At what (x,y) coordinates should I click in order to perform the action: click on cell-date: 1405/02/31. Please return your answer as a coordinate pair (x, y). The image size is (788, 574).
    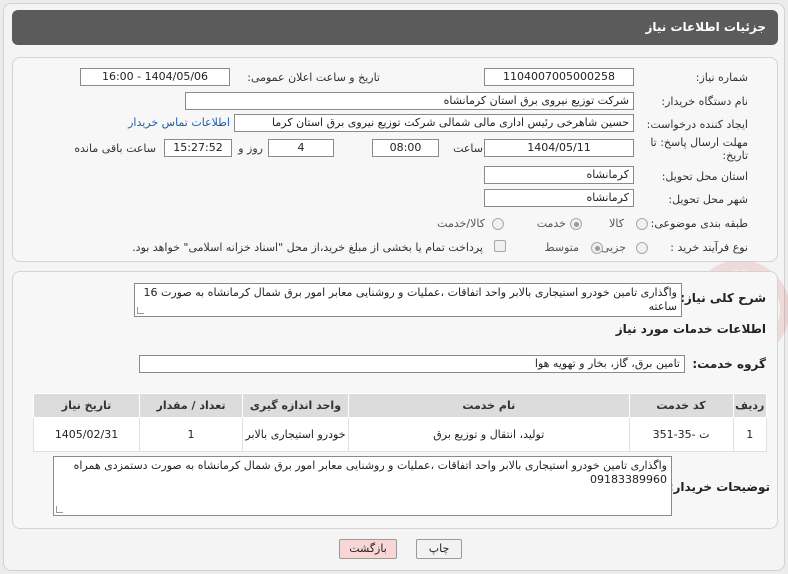
    Looking at the image, I should click on (86, 434).